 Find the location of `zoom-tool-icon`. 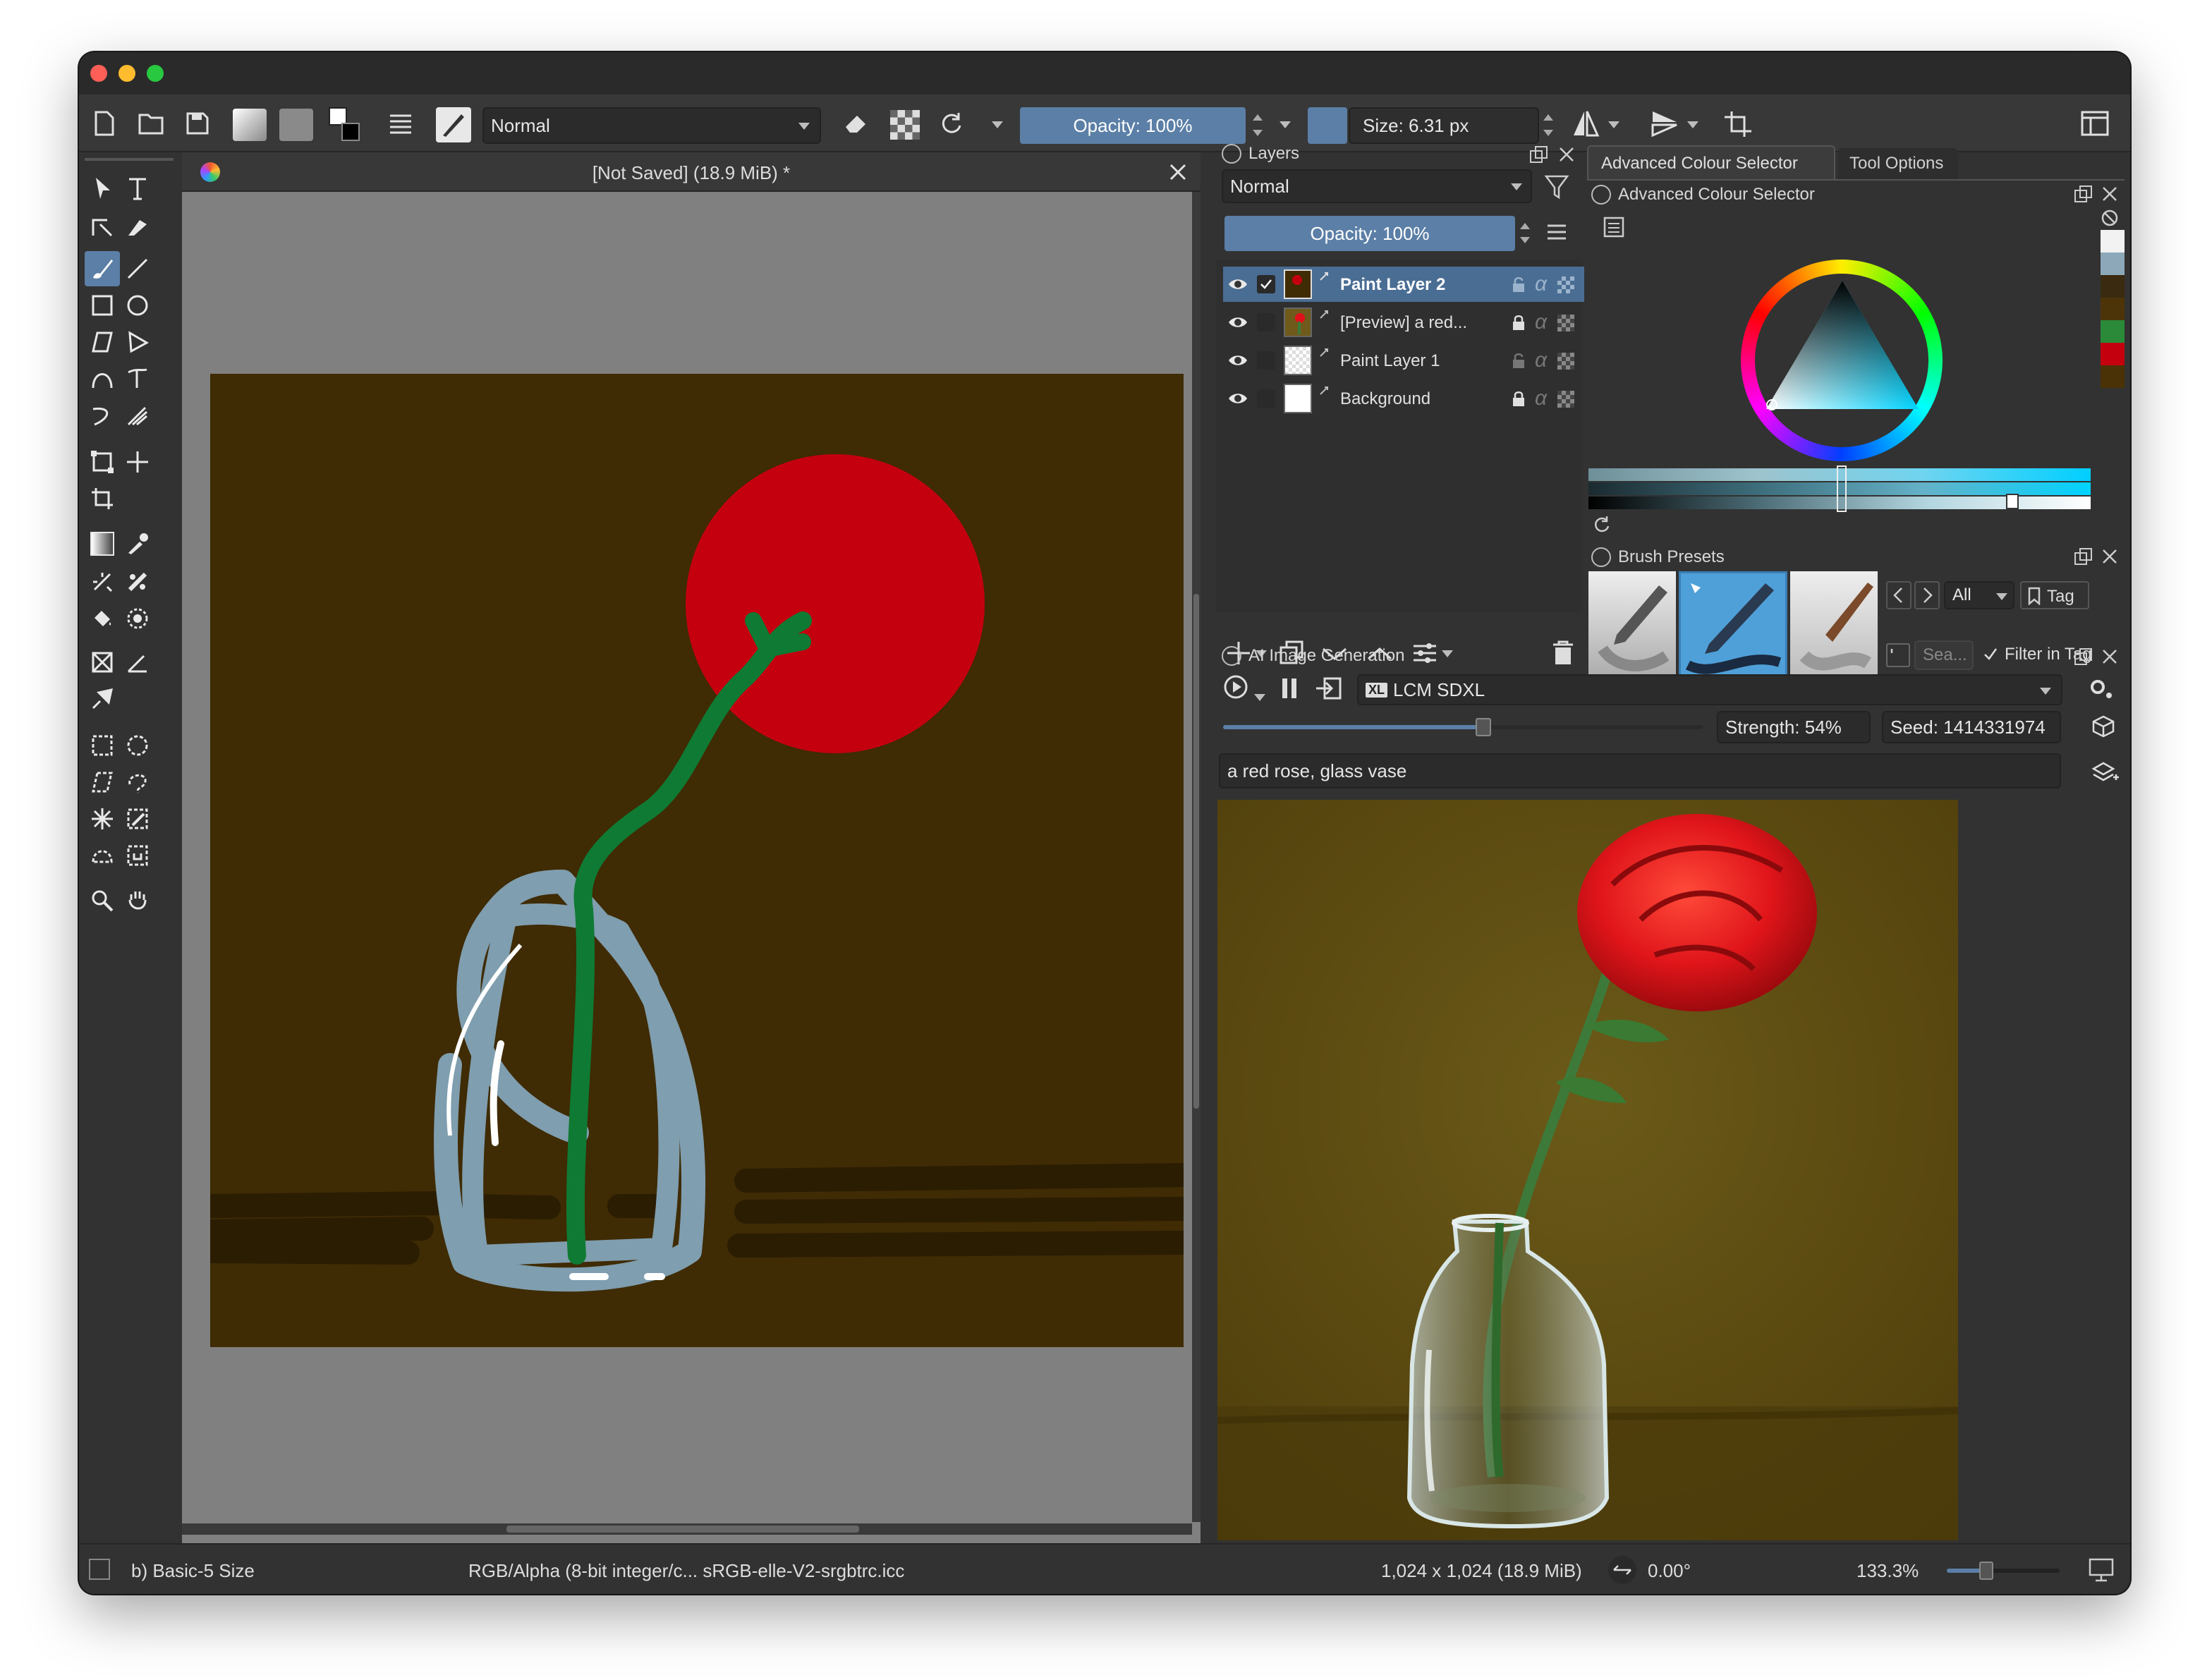

zoom-tool-icon is located at coordinates (102, 900).